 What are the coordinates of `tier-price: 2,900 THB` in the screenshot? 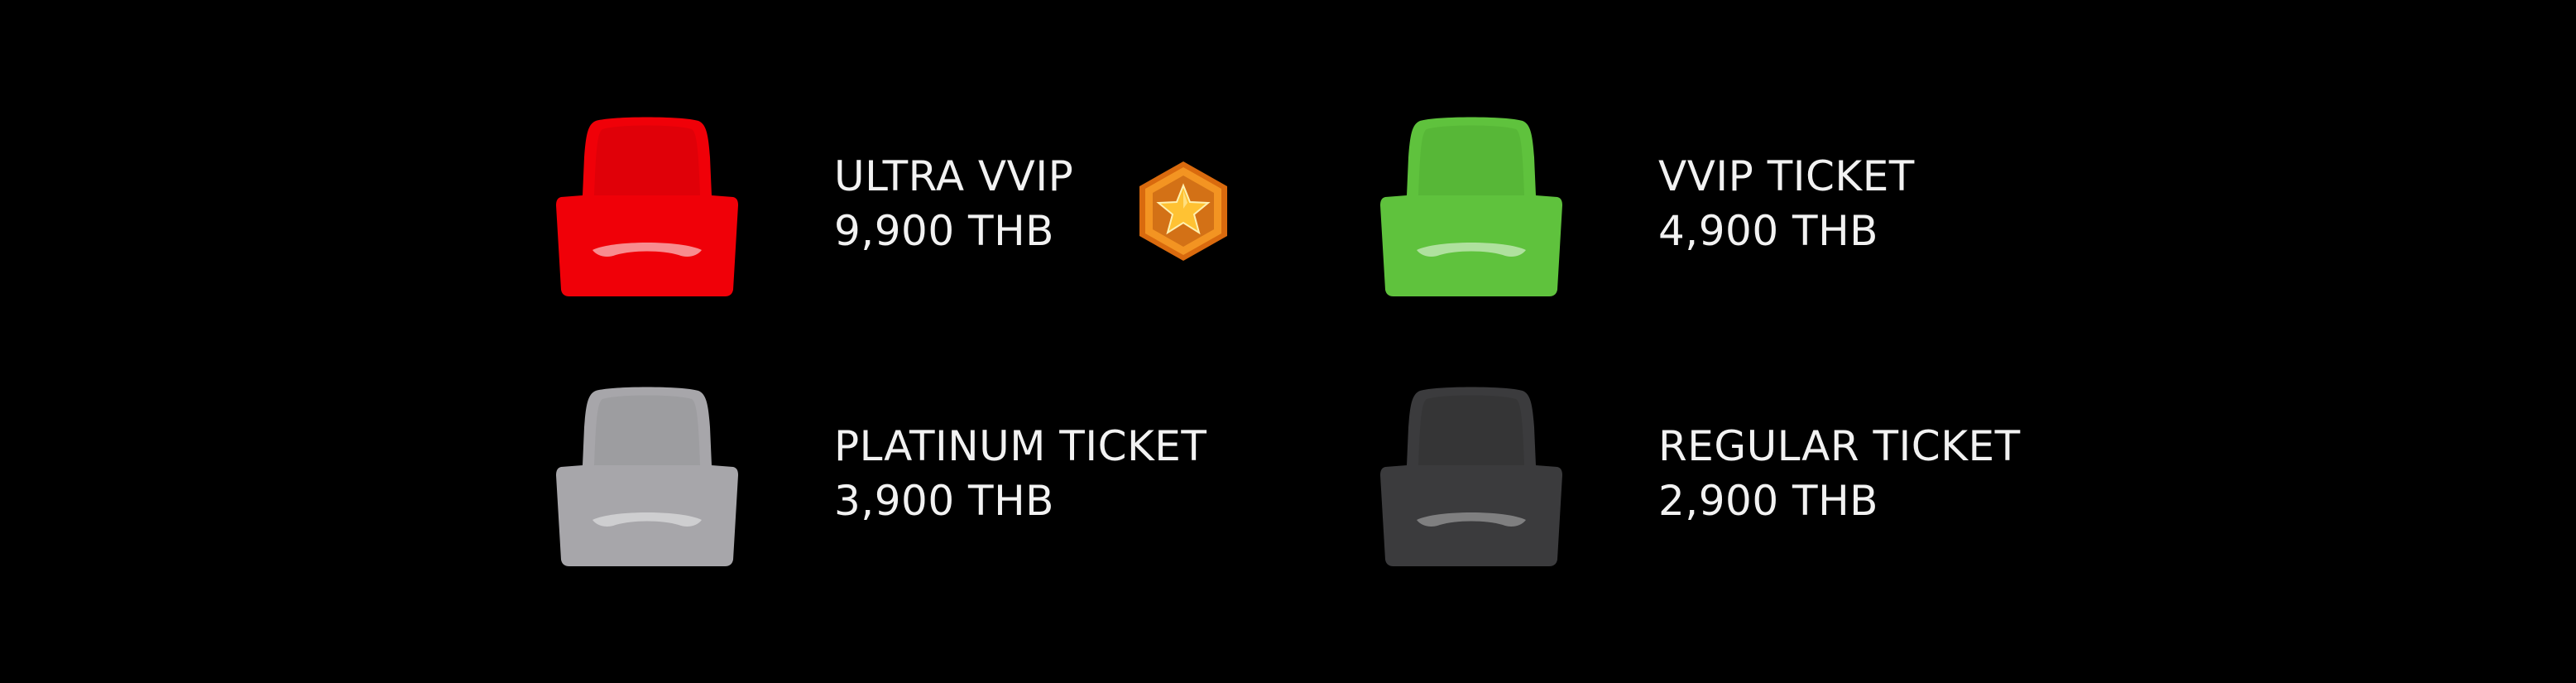 It's located at (1768, 501).